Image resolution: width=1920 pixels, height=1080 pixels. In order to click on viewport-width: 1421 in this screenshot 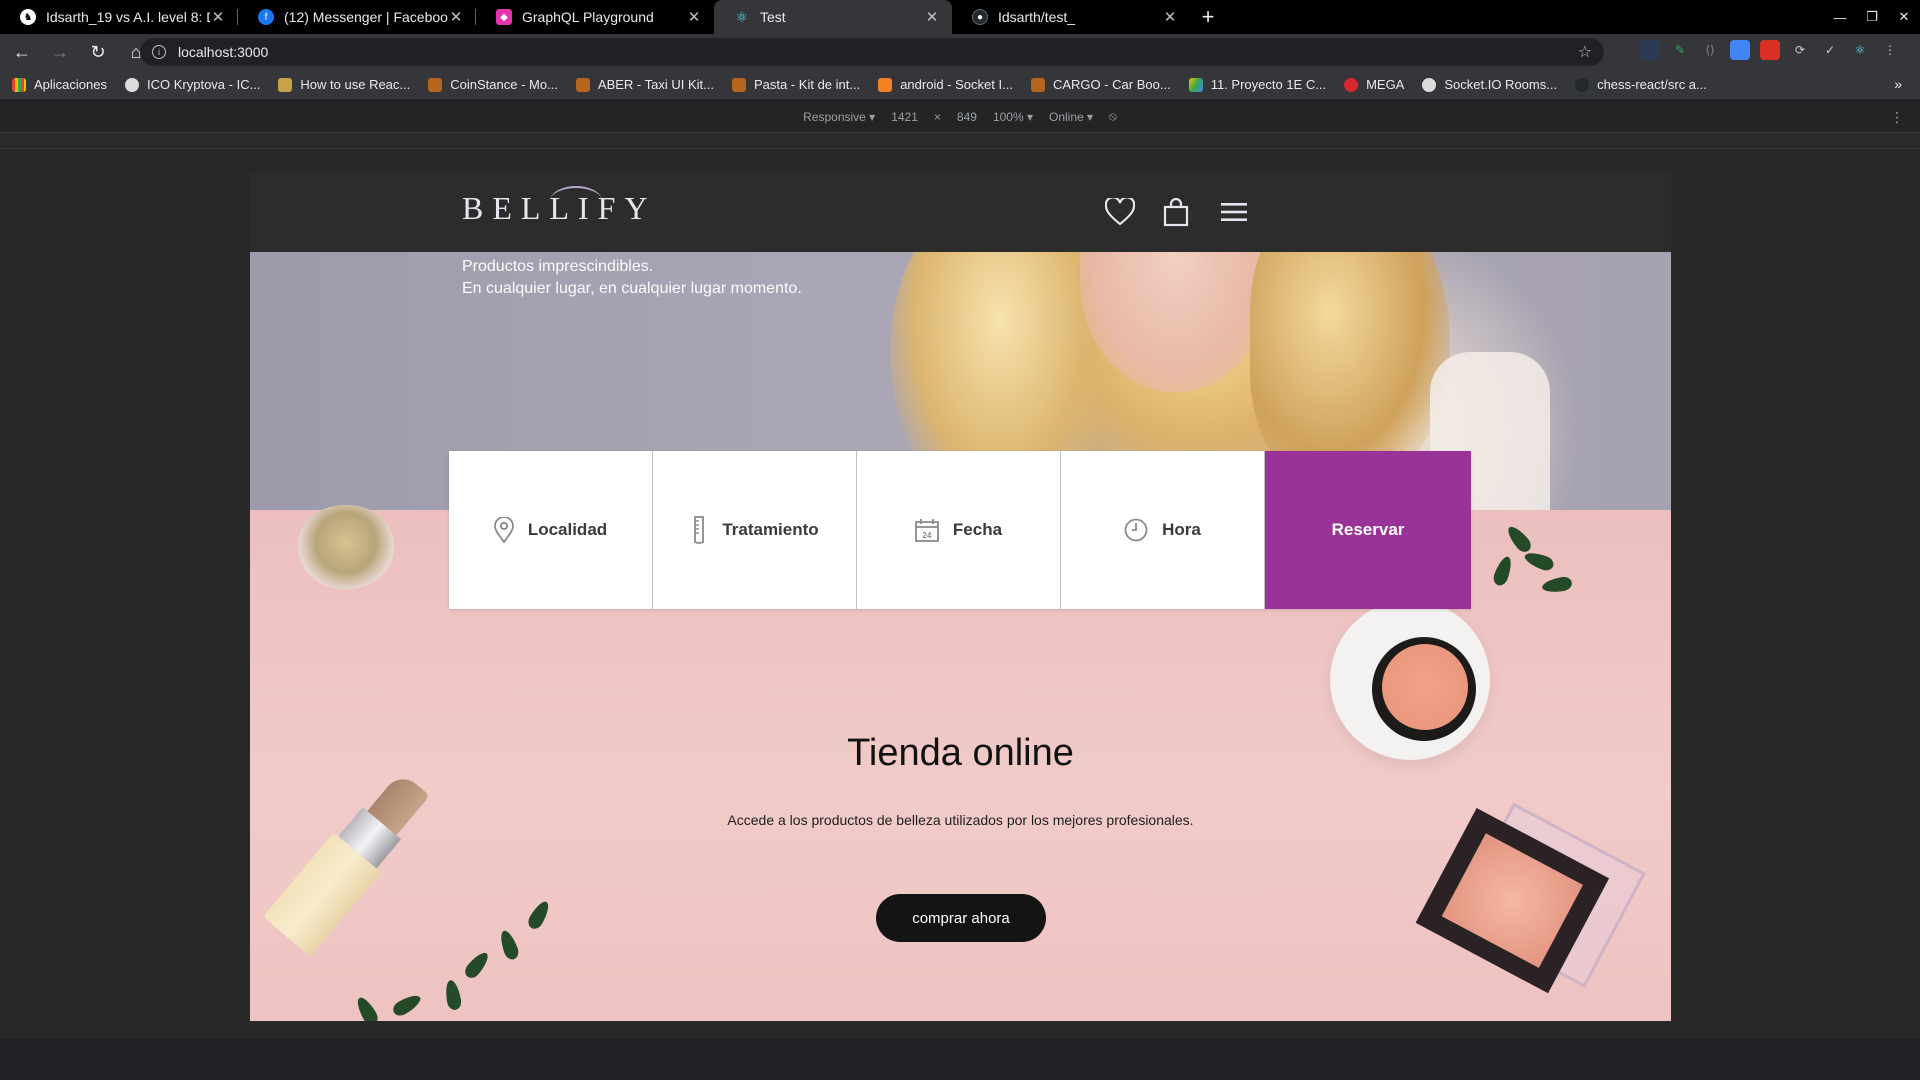, I will do `click(904, 117)`.